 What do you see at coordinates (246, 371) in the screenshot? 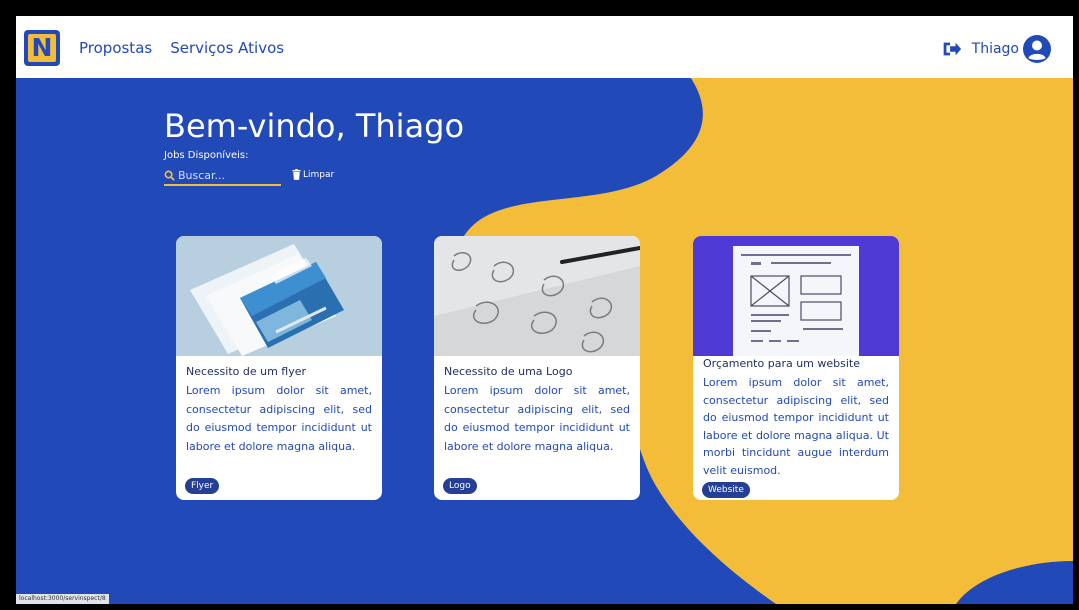
I see `card-title: Necessito de um flyer` at bounding box center [246, 371].